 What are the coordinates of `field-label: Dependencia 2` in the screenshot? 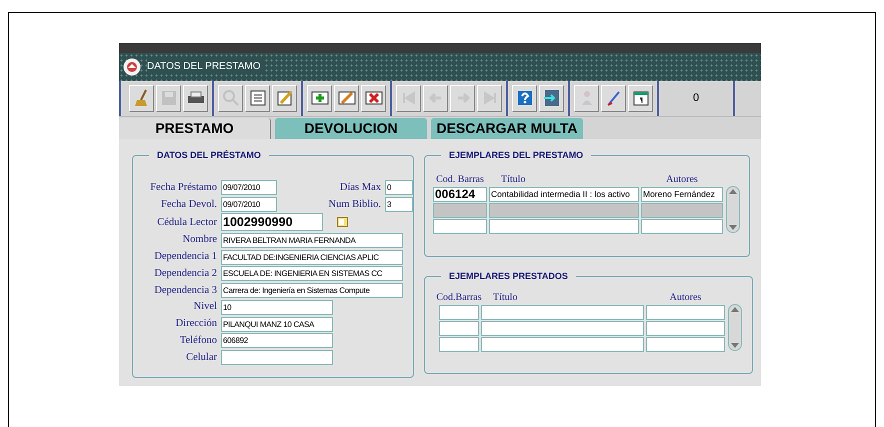 It's located at (185, 273).